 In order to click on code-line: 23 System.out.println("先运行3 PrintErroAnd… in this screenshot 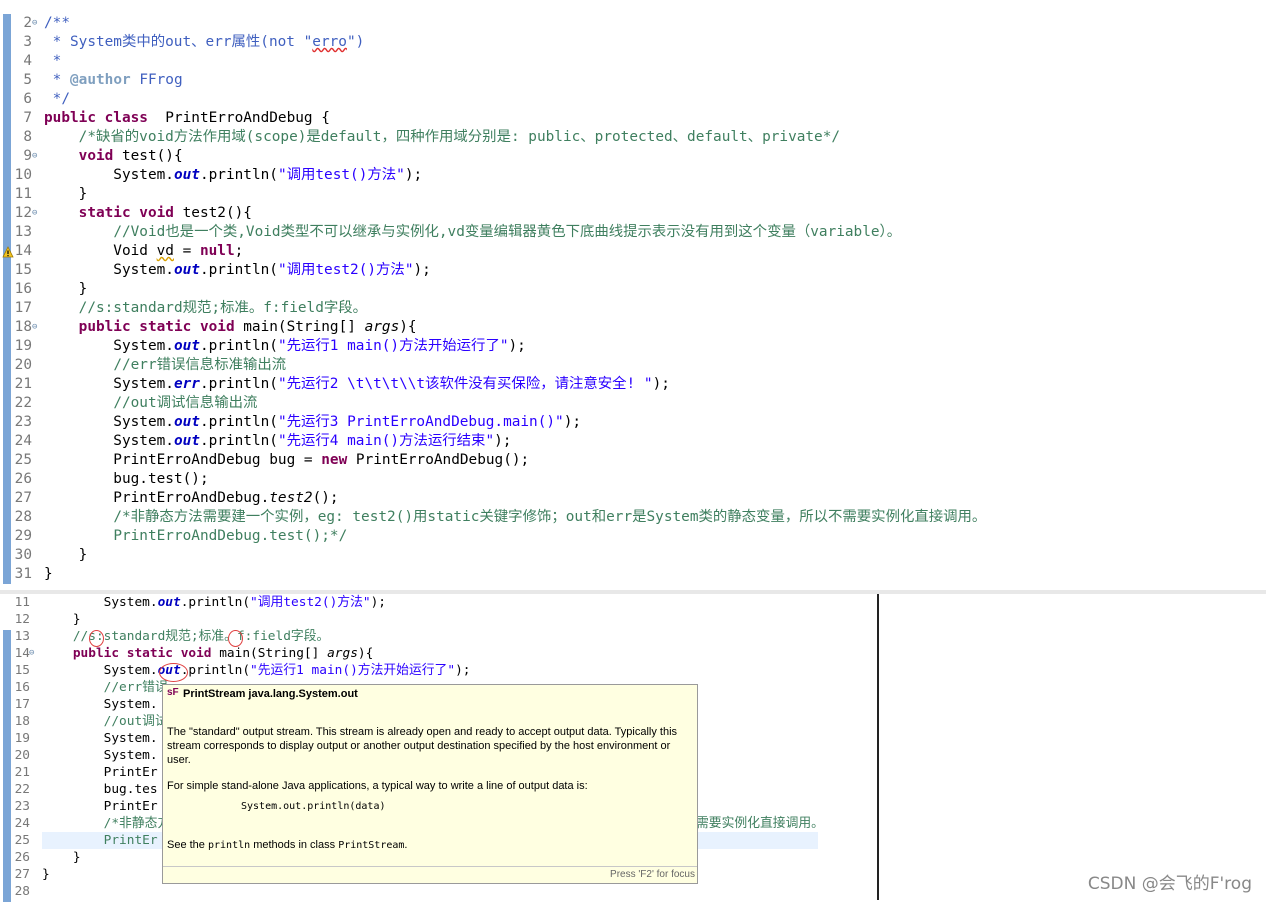, I will do `click(633, 422)`.